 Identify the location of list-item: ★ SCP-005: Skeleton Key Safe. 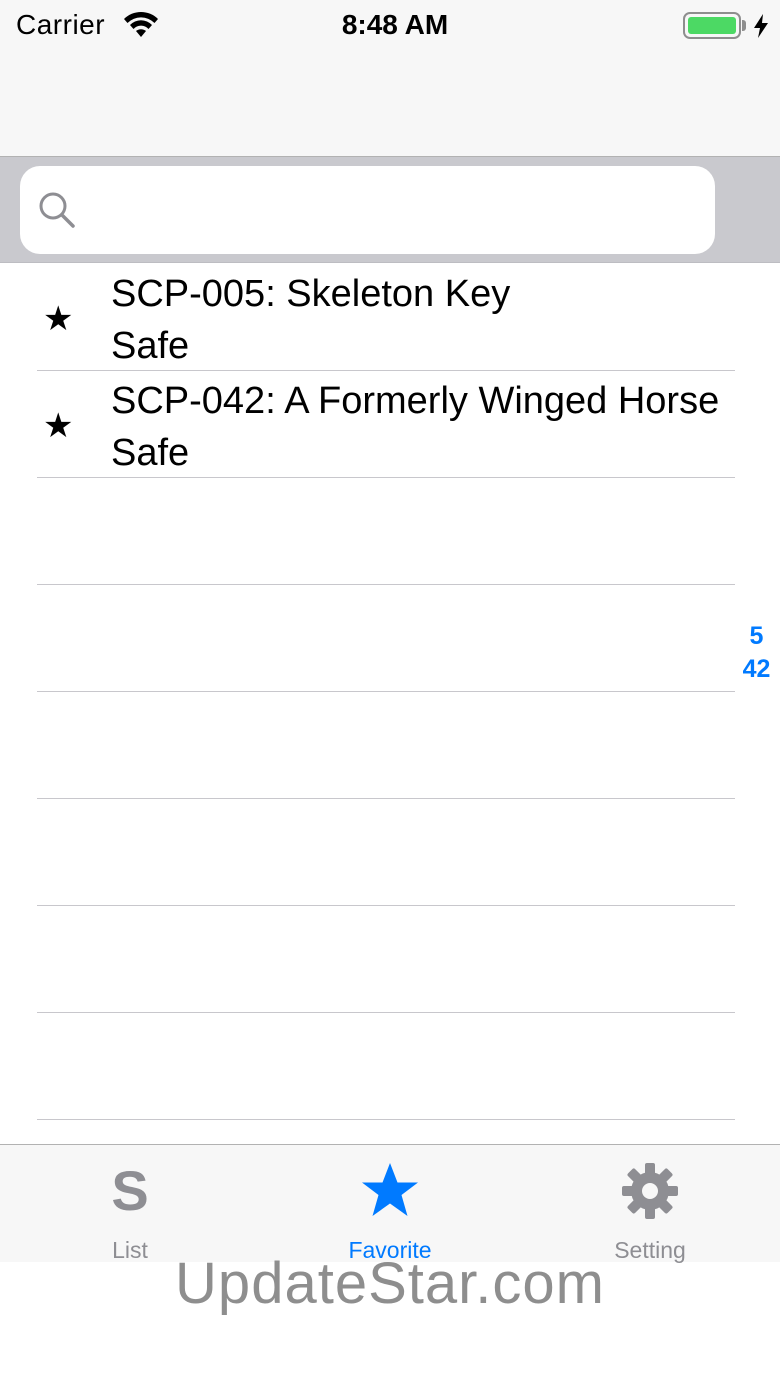
(390, 317).